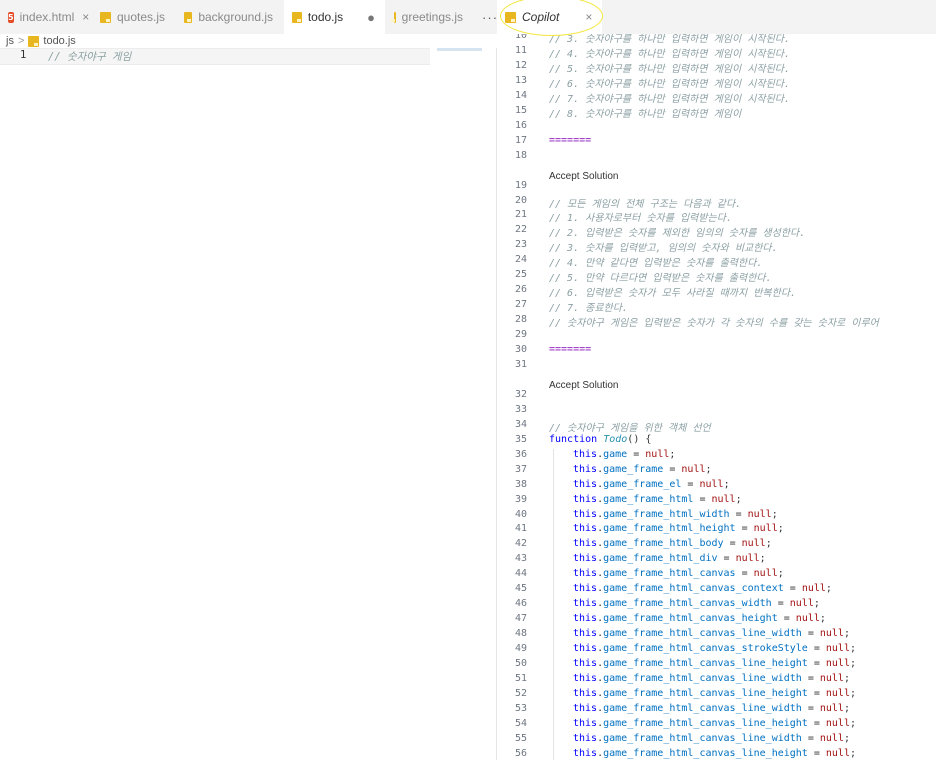 The height and width of the screenshot is (760, 936). I want to click on property-assignment: this.game_frame_html = null;, so click(657, 499).